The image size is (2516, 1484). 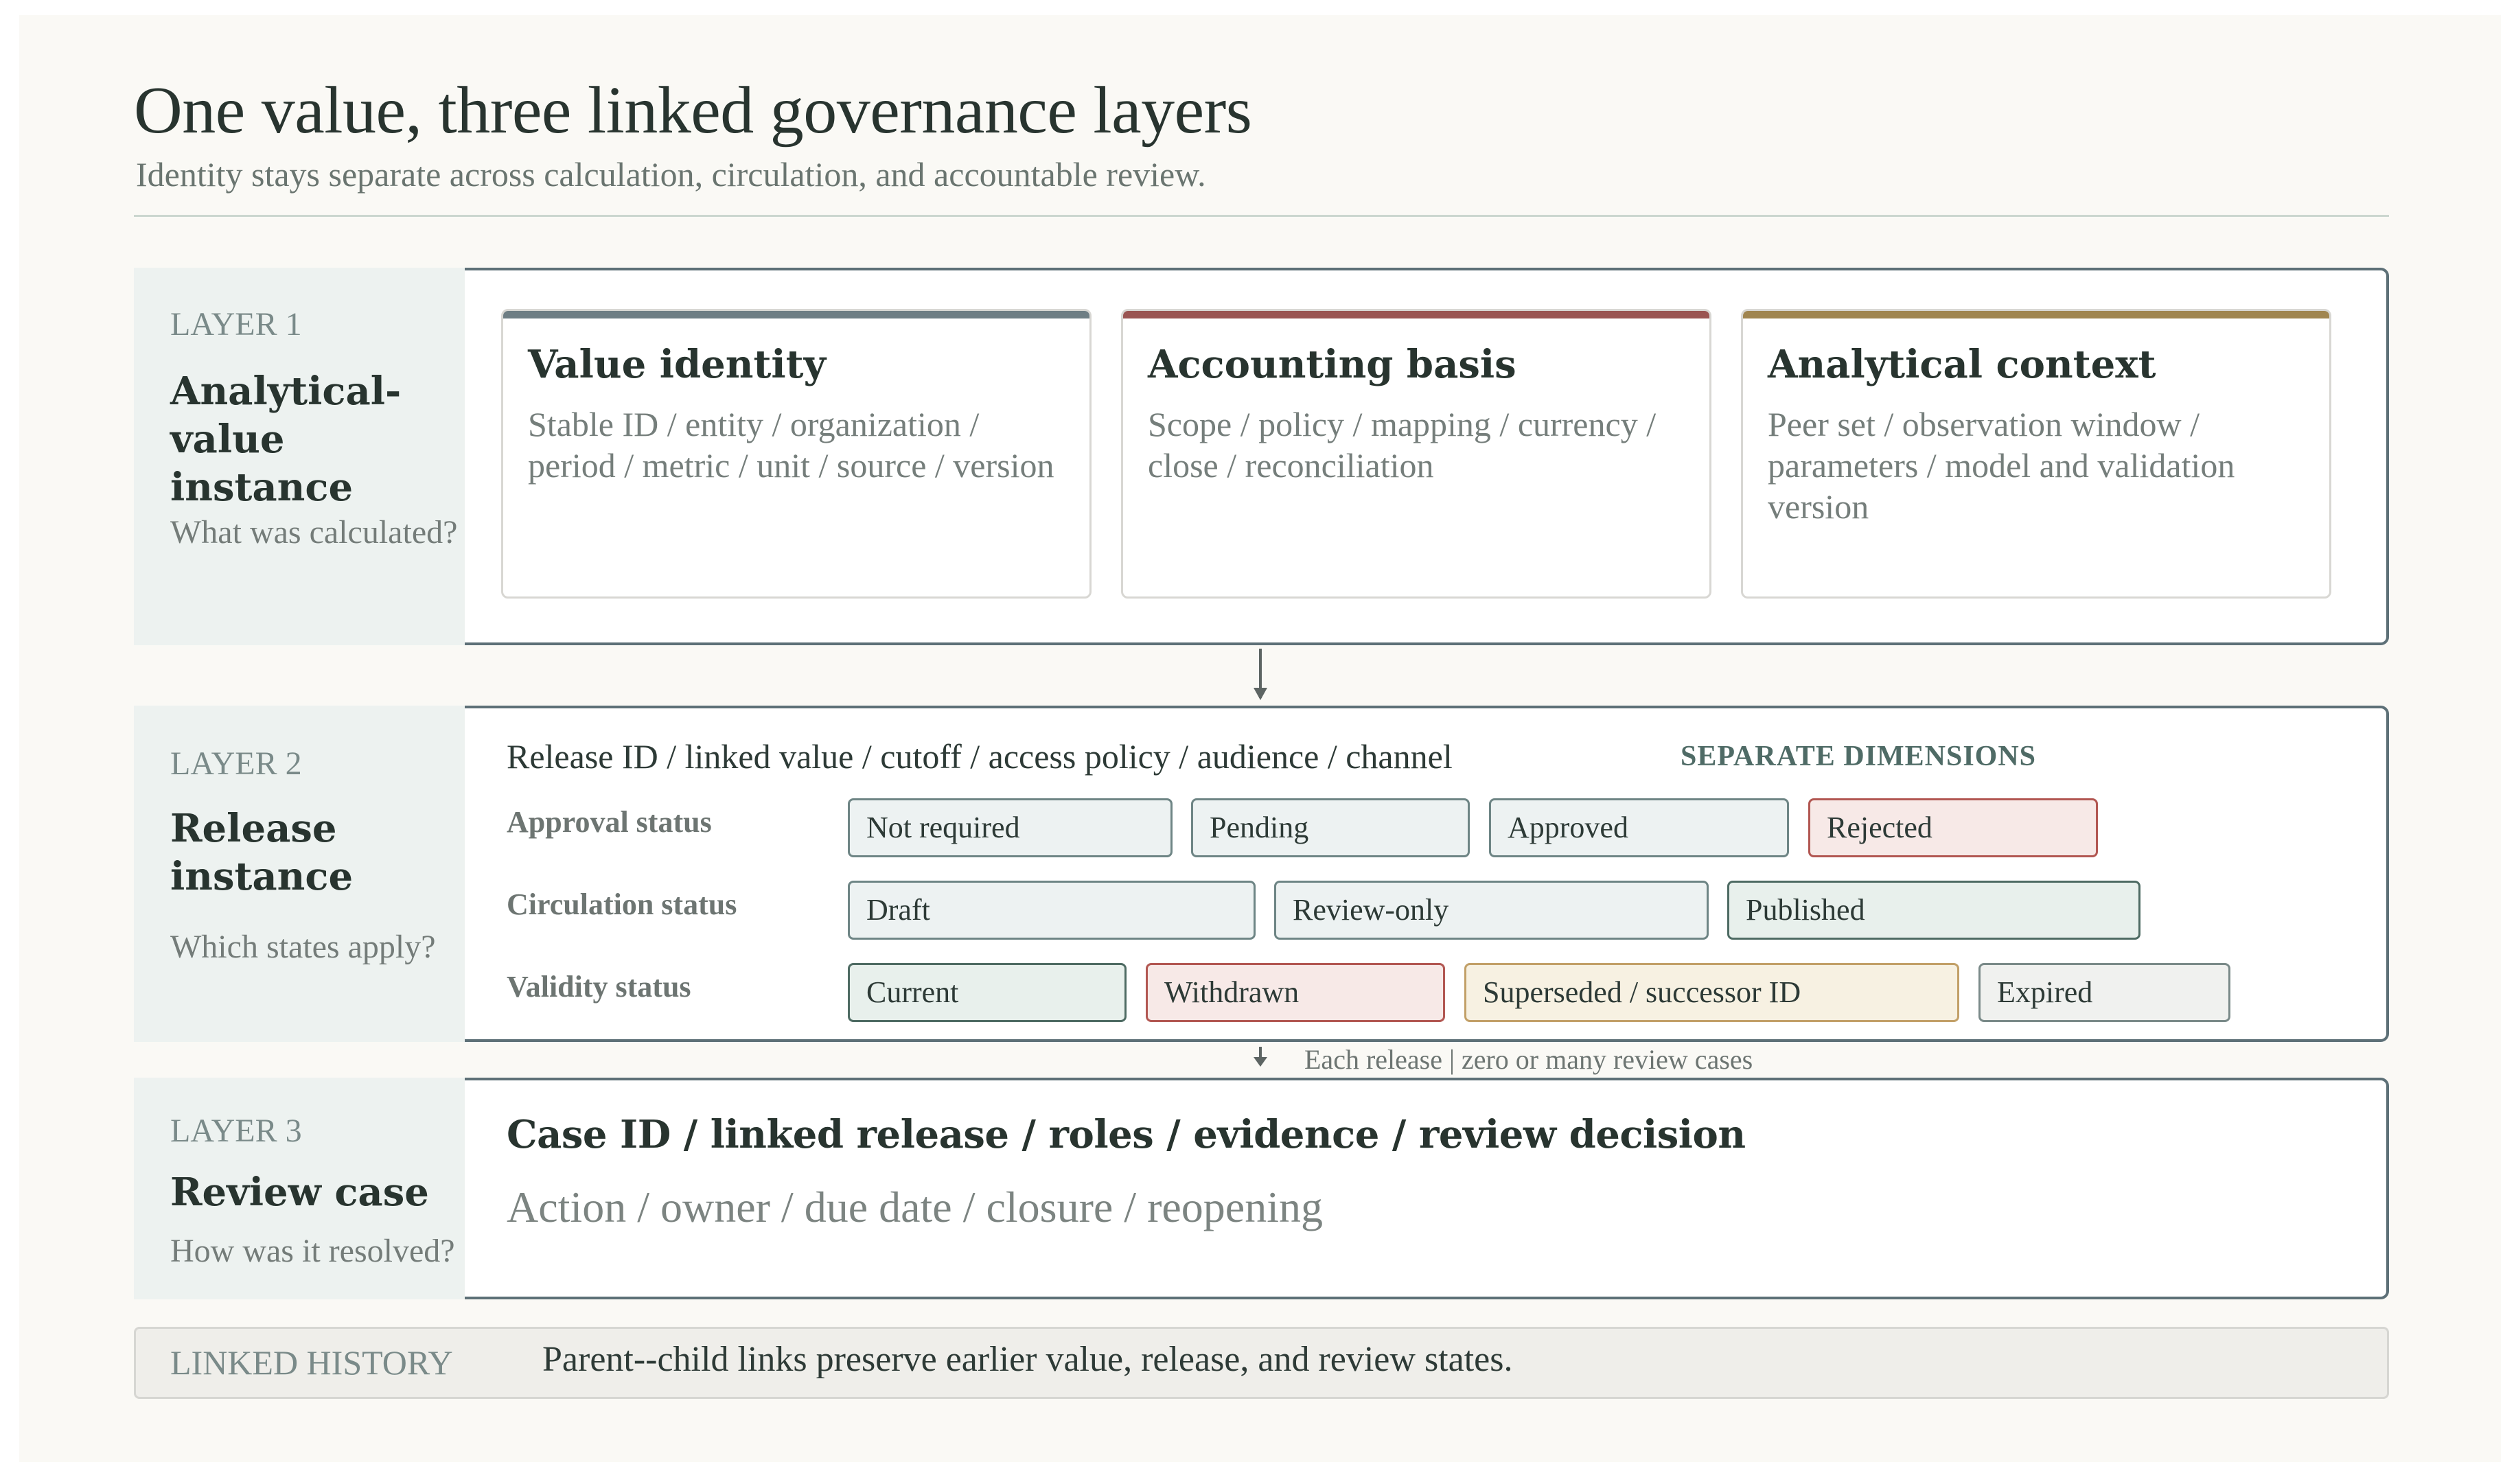 I want to click on chip-withdrawn: Withdrawn, so click(x=1295, y=992).